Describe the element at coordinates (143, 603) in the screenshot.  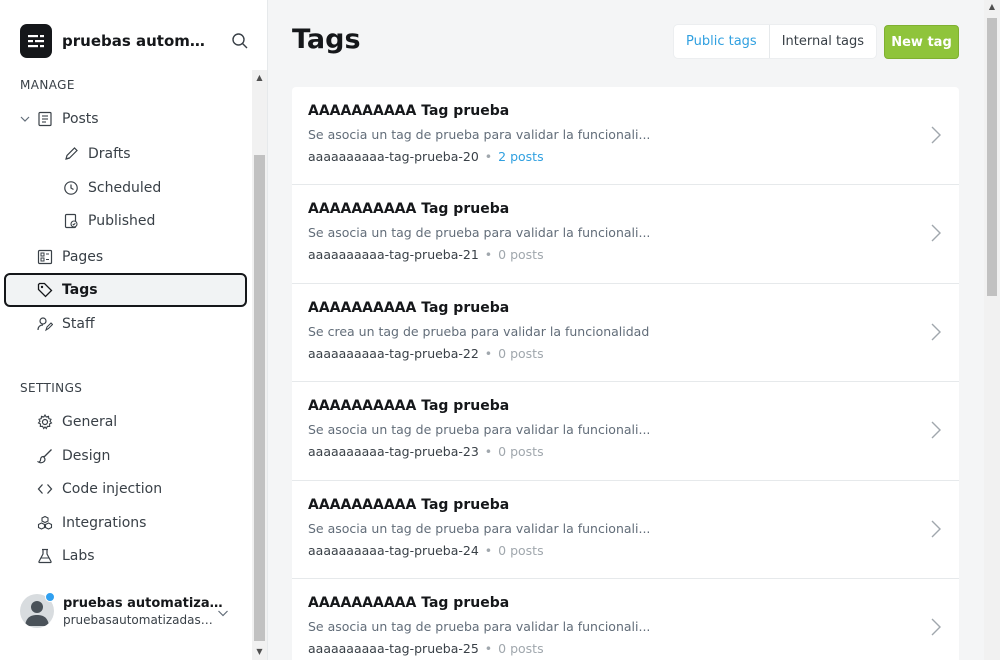
I see `user-name: pruebas automatizadas` at that location.